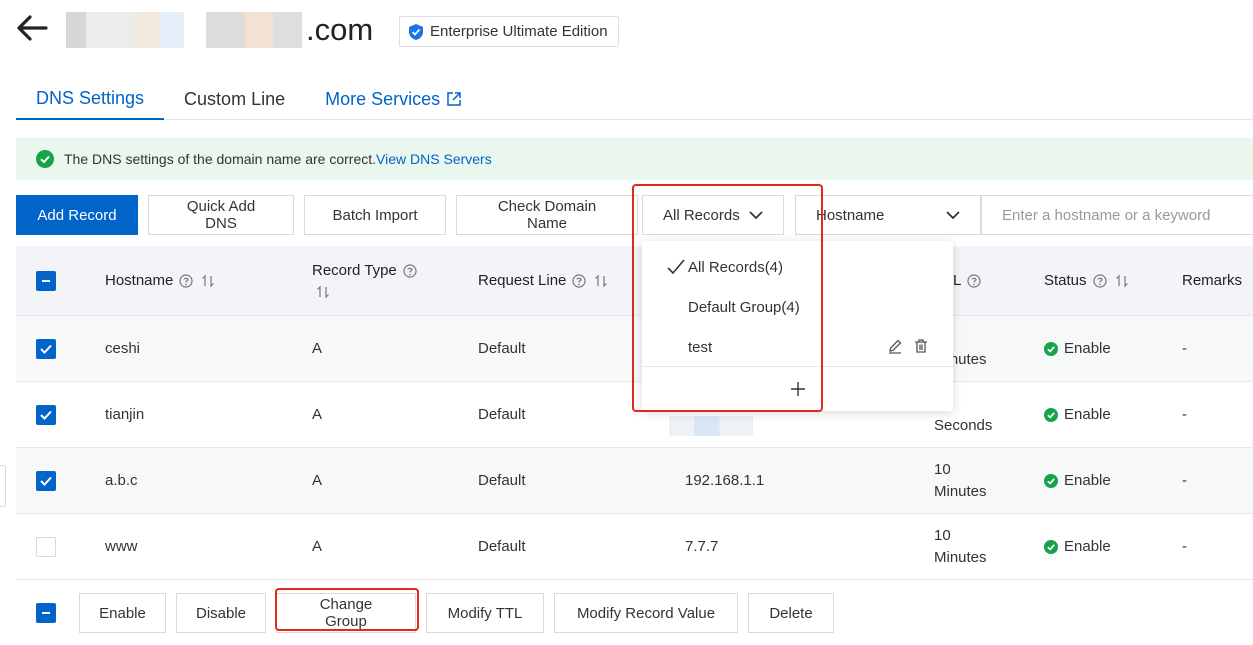 The height and width of the screenshot is (645, 1253). Describe the element at coordinates (125, 414) in the screenshot. I see `hostname-cell: tianjin` at that location.